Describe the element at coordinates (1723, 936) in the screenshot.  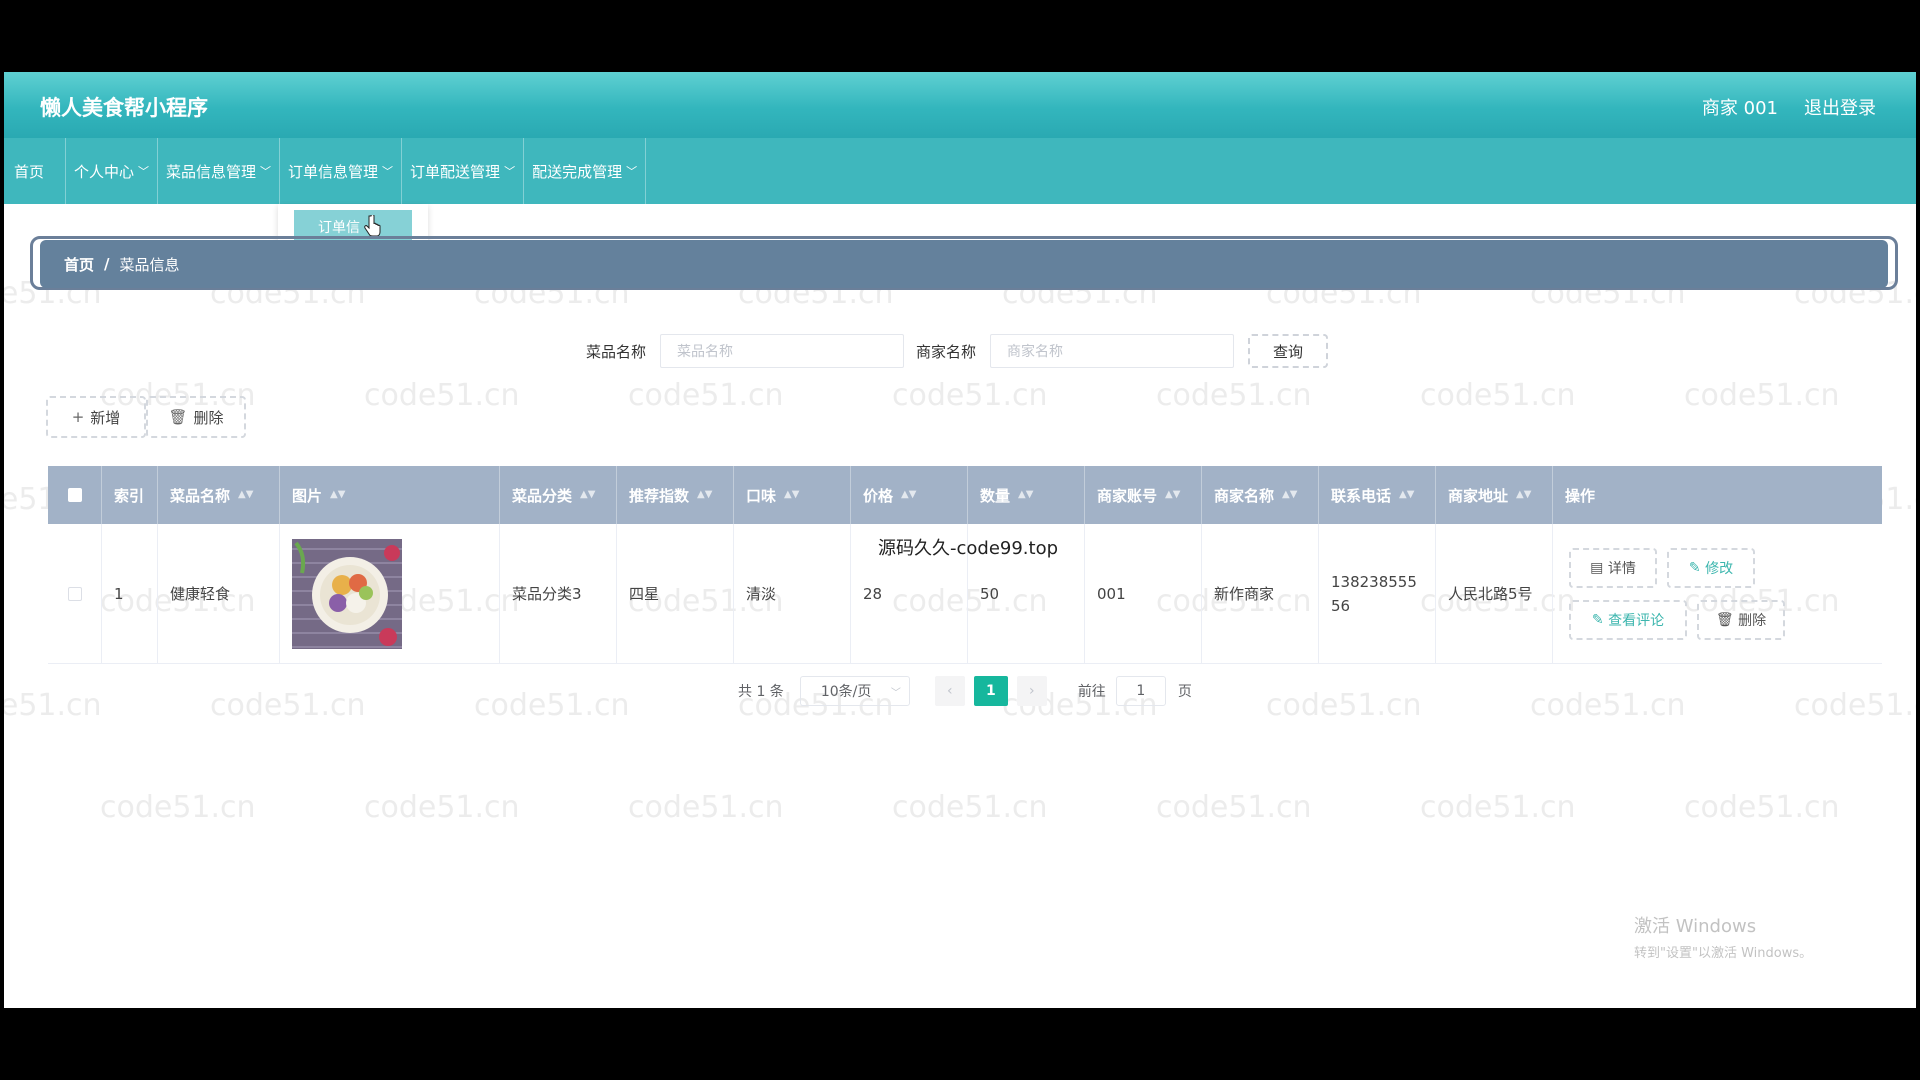
I see `windows-activation-notice: 激活 Windows 转到"设置"以激活 Windows。` at that location.